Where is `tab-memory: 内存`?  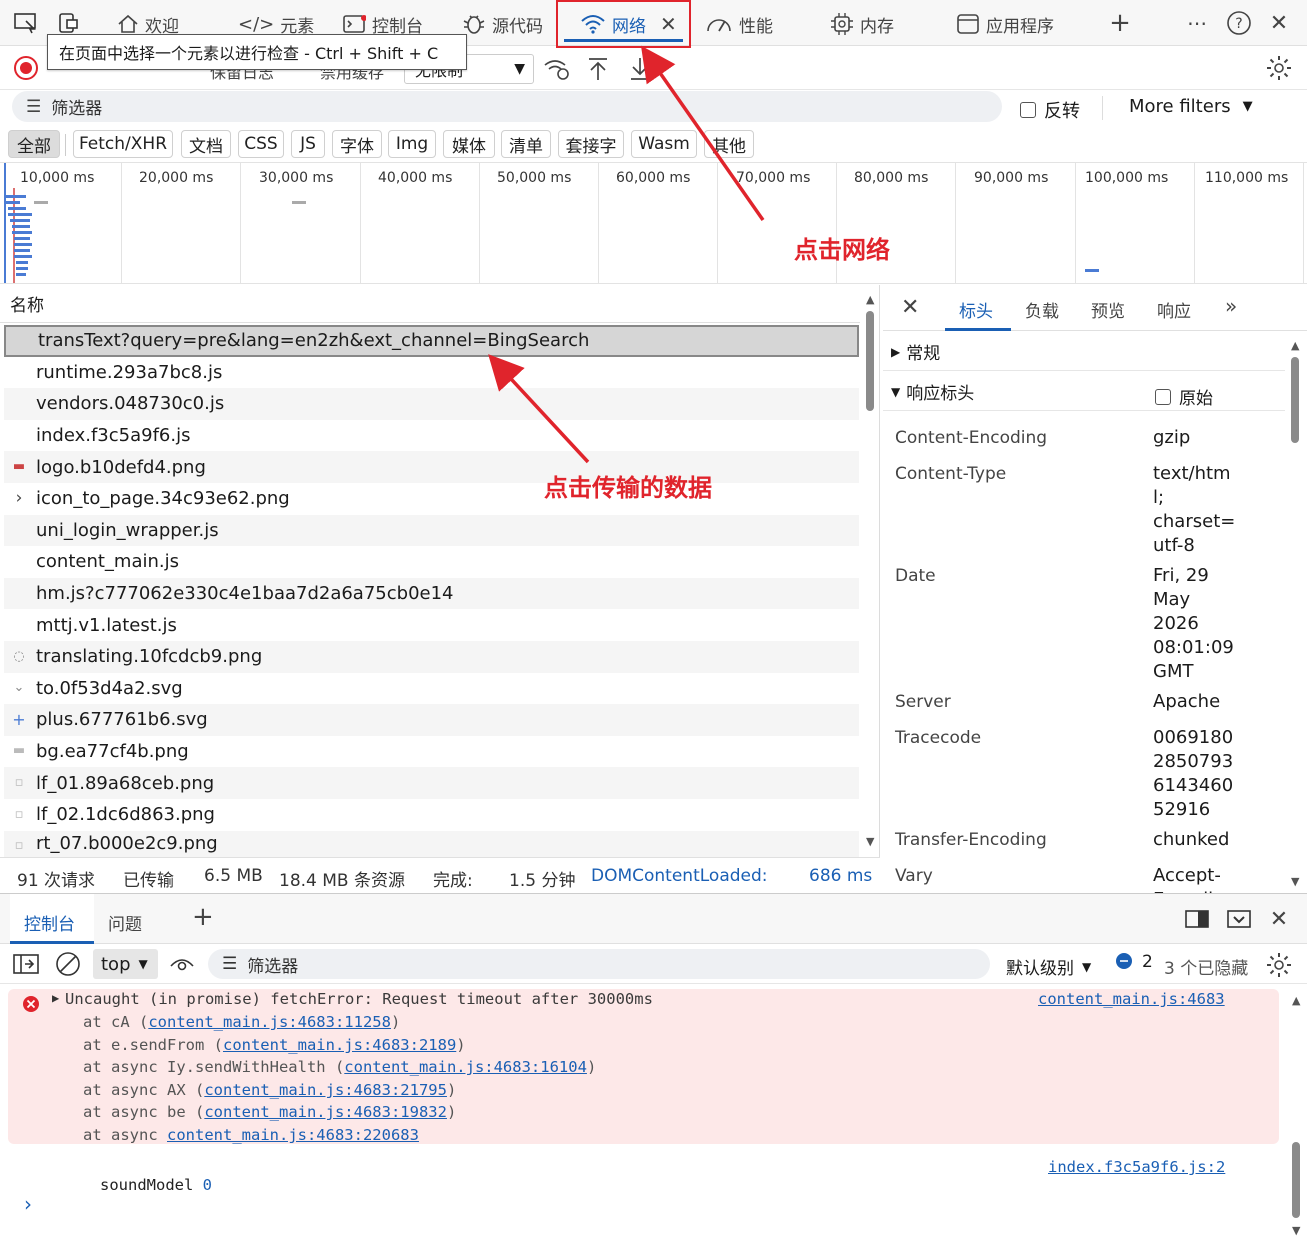 tab-memory: 内存 is located at coordinates (862, 24).